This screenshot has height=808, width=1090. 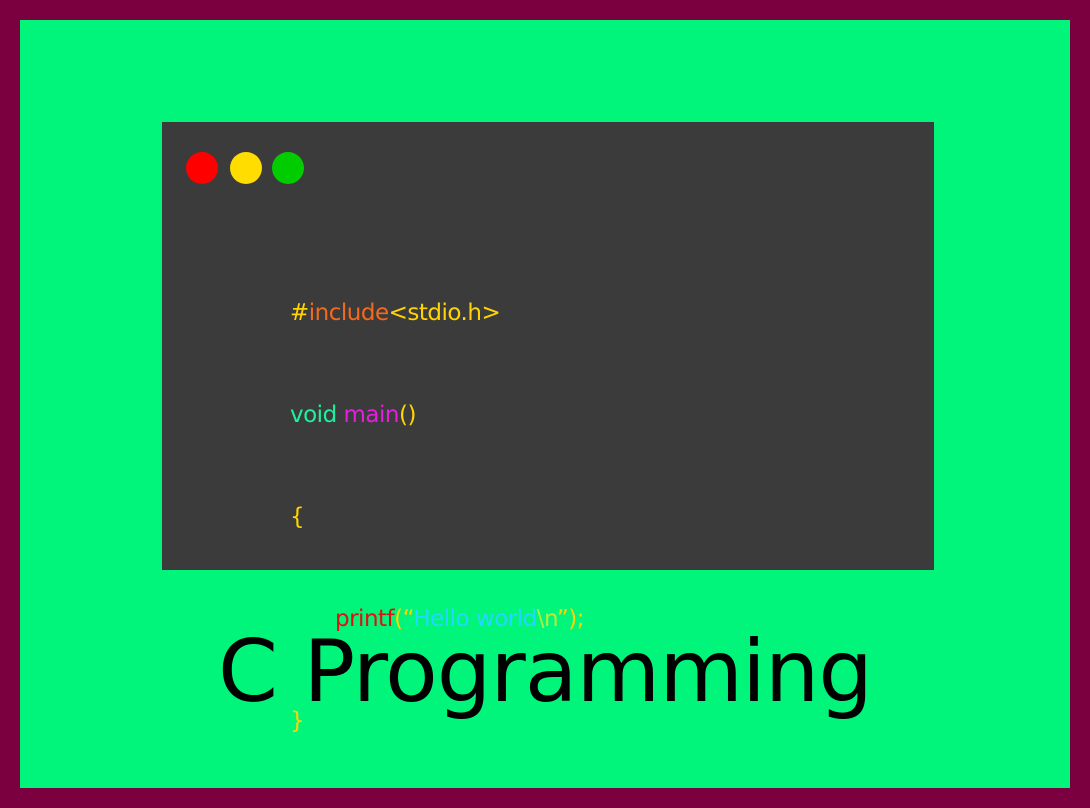 I want to click on close-dot-icon, so click(x=202, y=168).